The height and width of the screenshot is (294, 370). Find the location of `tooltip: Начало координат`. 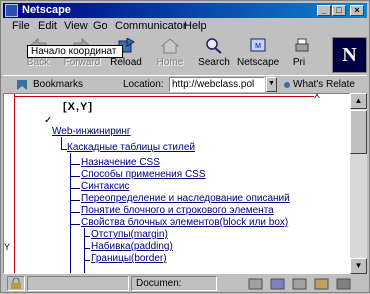

tooltip: Начало координат is located at coordinates (75, 51).